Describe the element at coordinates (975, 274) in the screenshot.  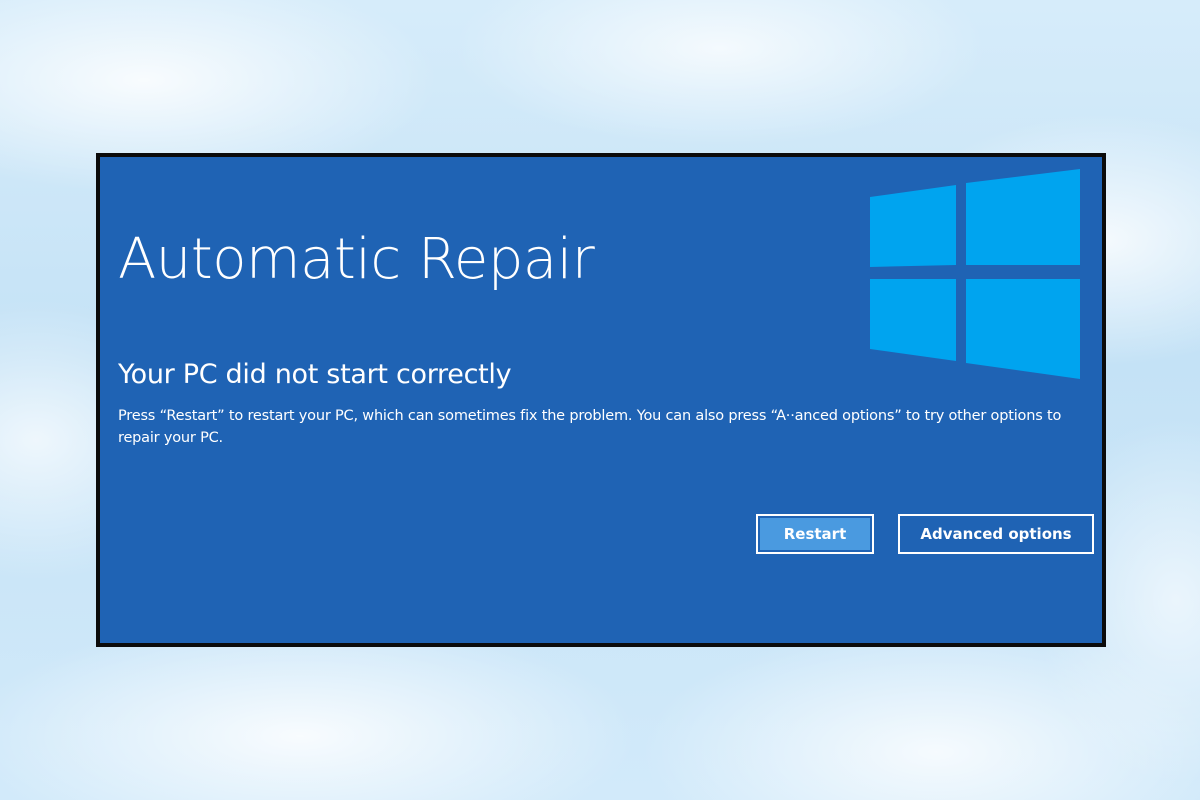
I see `windows-logo-icon` at that location.